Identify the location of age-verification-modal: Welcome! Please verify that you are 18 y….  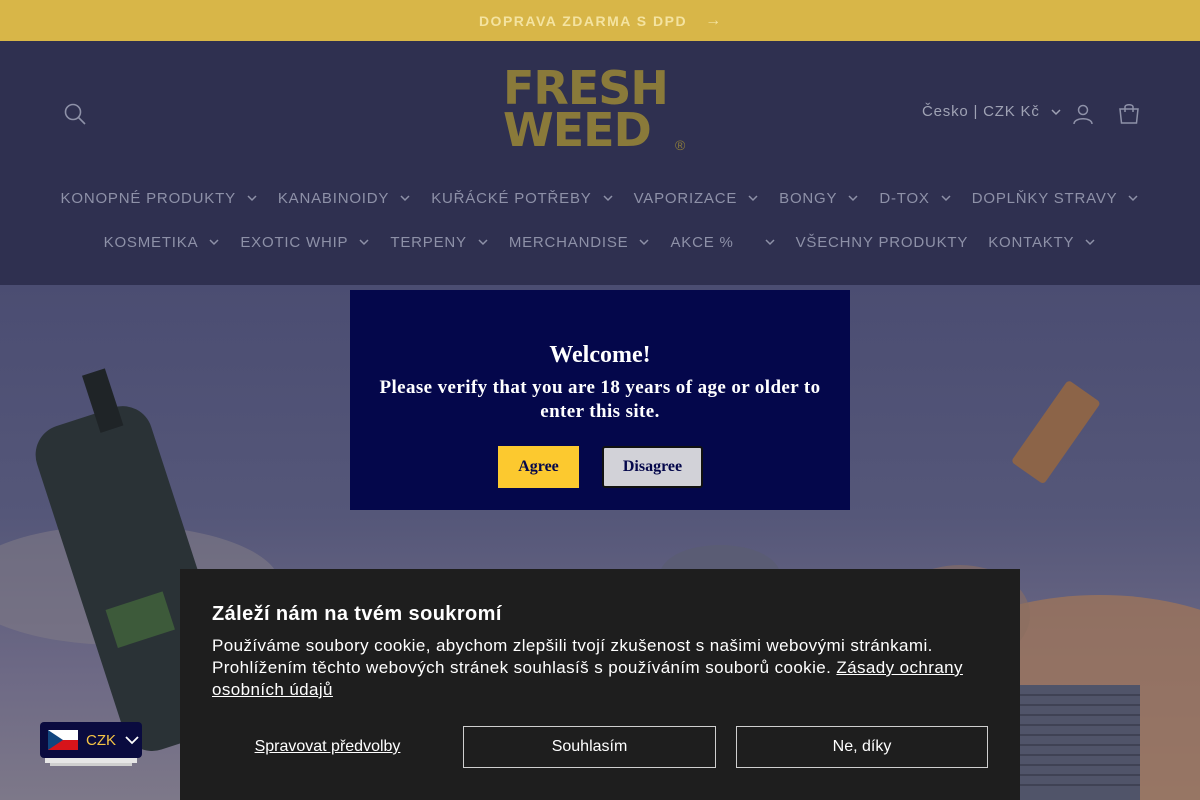
(600, 400).